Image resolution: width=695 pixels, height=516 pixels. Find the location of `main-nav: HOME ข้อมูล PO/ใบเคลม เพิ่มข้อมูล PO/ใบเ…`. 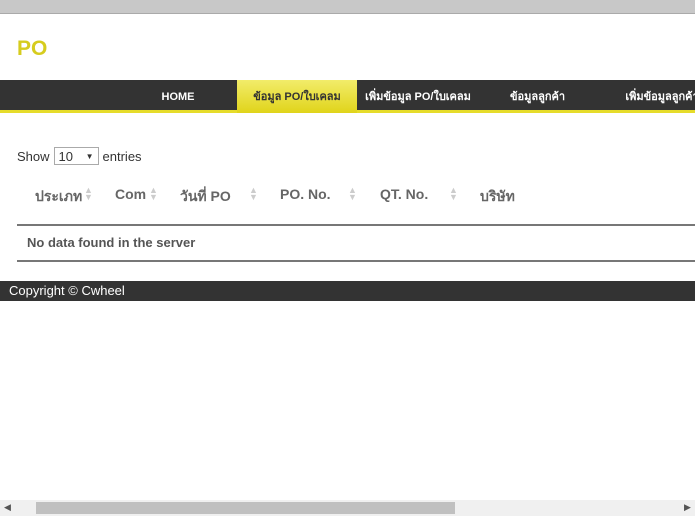

main-nav: HOME ข้อมูล PO/ใบเคลม เพิ่มข้อมูล PO/ใบเ… is located at coordinates (347, 96).